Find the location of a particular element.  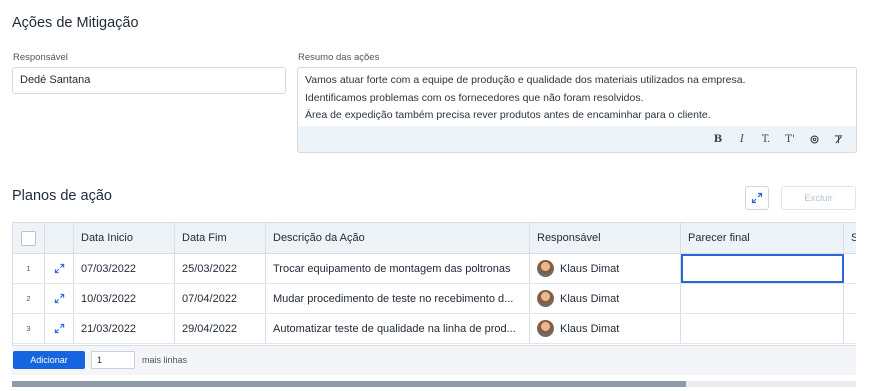

row-number: 1 is located at coordinates (29, 268).